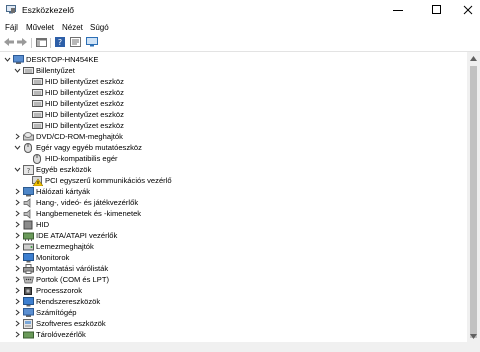 This screenshot has width=480, height=352. I want to click on tree-label: Szoftveres eszközök, so click(71, 323).